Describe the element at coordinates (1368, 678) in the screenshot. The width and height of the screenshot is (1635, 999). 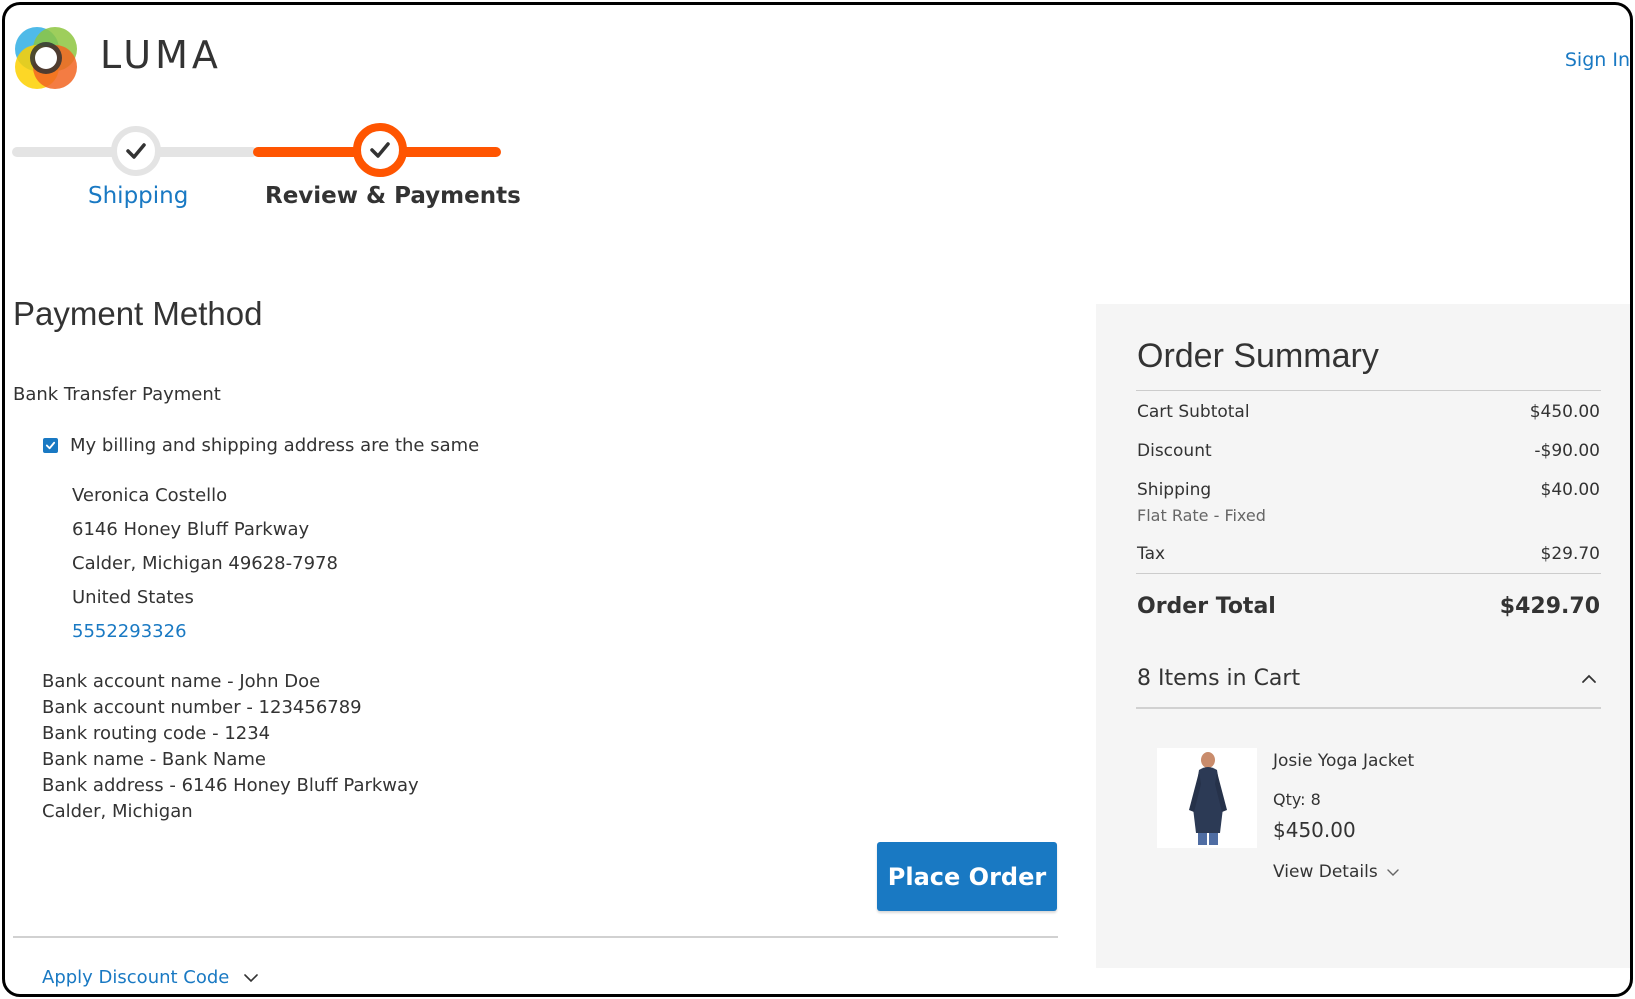
I see `items-in-cart-toggle: 8 Items in Cart` at that location.